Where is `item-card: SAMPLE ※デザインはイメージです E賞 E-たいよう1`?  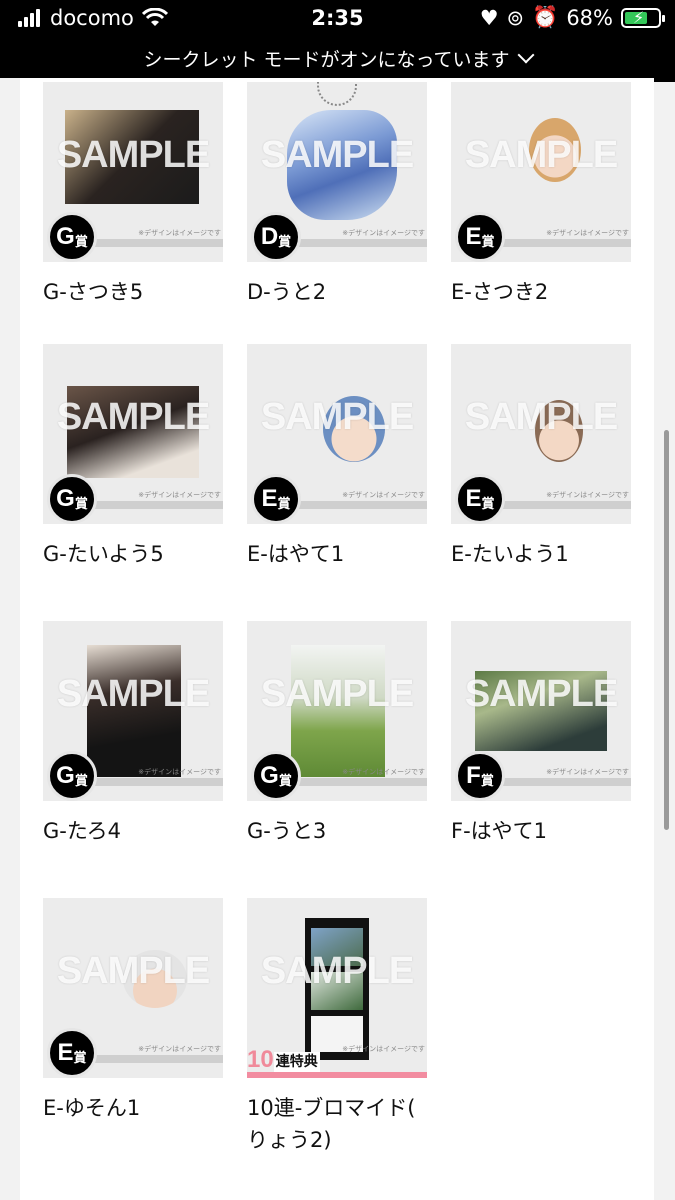
item-card: SAMPLE ※デザインはイメージです E賞 E-たいよう1 is located at coordinates (541, 457).